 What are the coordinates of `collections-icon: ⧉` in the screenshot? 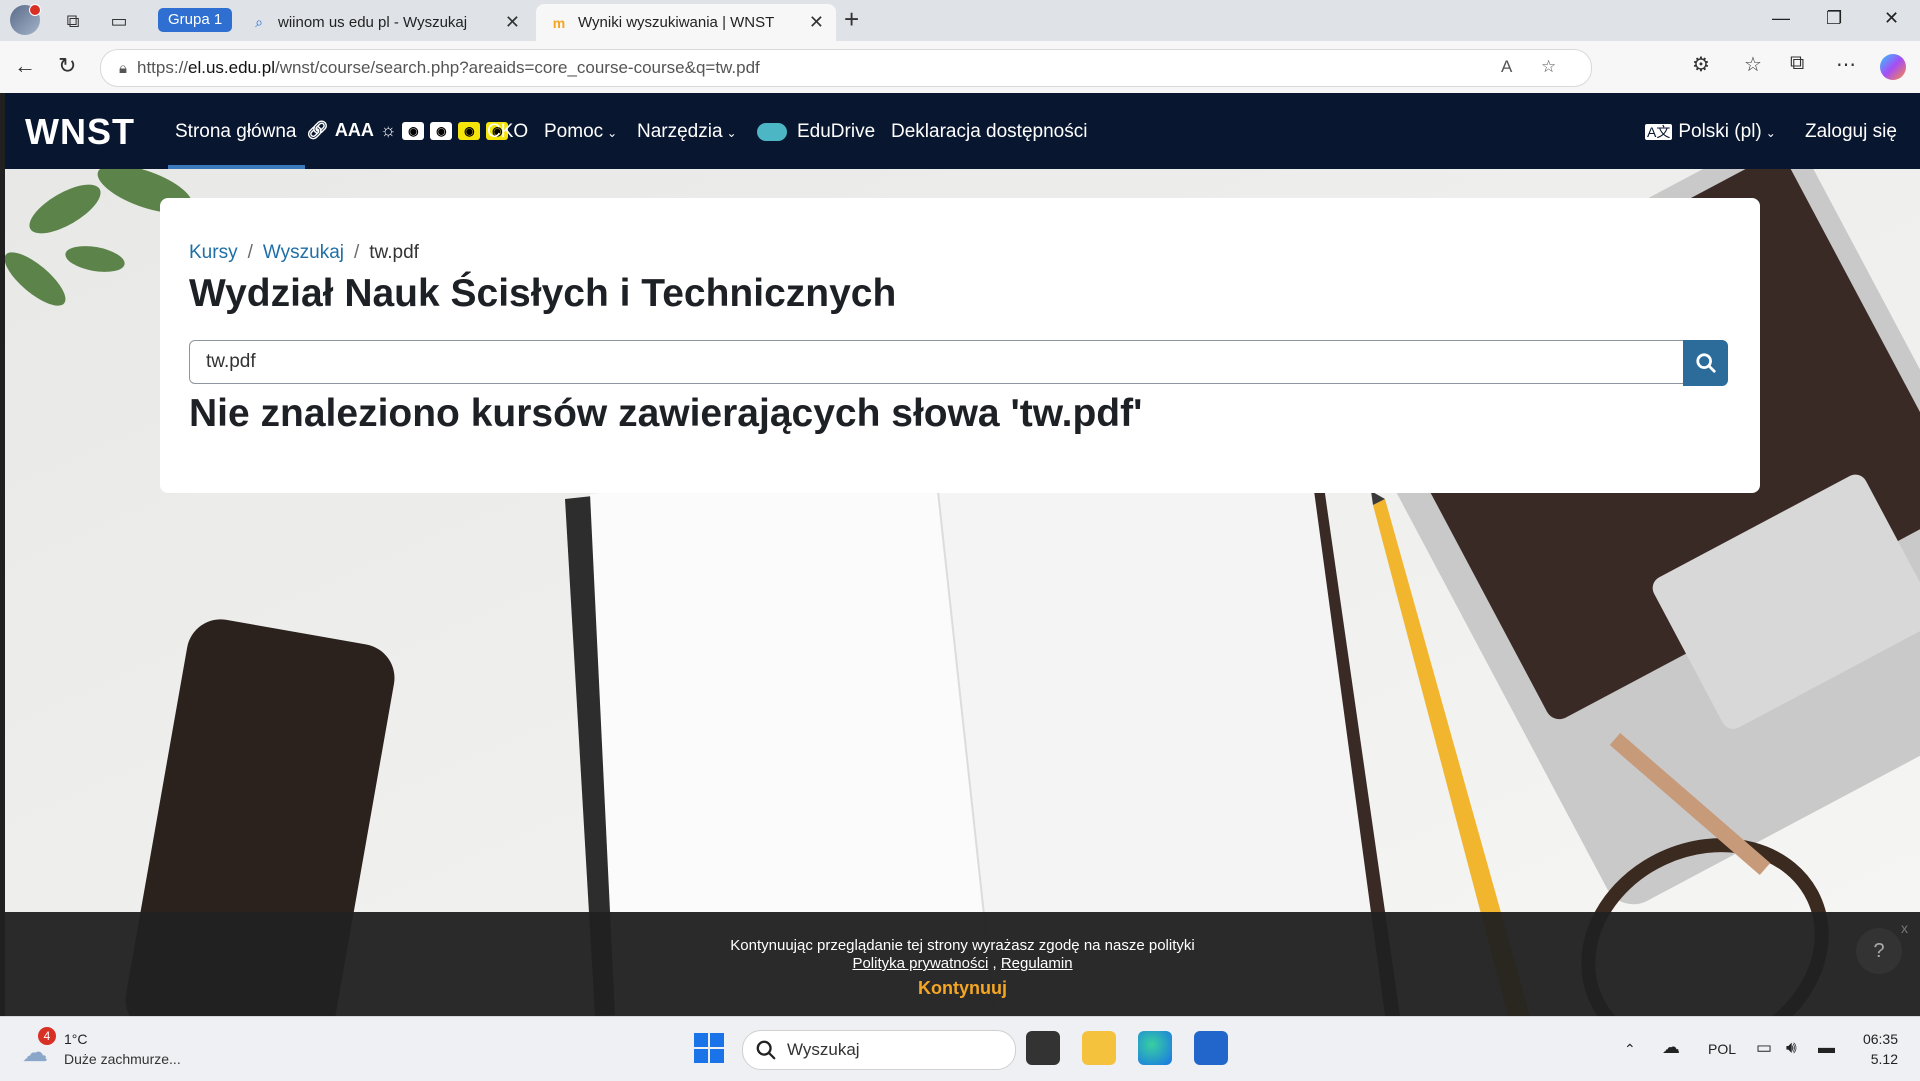 It's located at (1797, 63).